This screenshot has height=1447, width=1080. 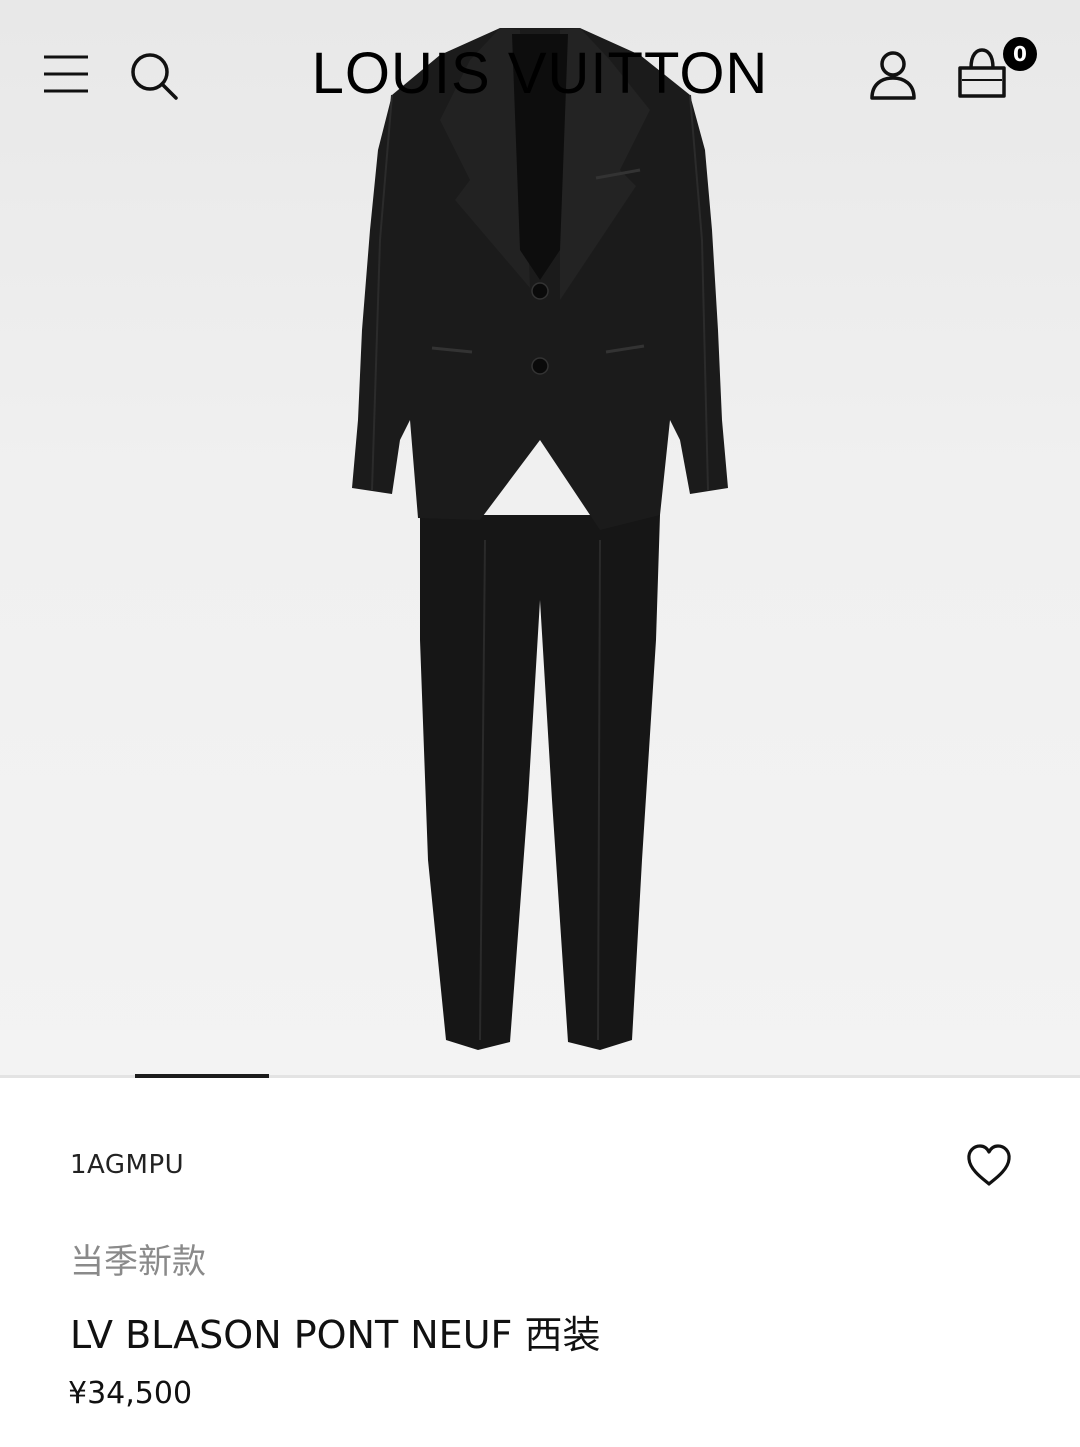 What do you see at coordinates (989, 1165) in the screenshot?
I see `heart-icon` at bounding box center [989, 1165].